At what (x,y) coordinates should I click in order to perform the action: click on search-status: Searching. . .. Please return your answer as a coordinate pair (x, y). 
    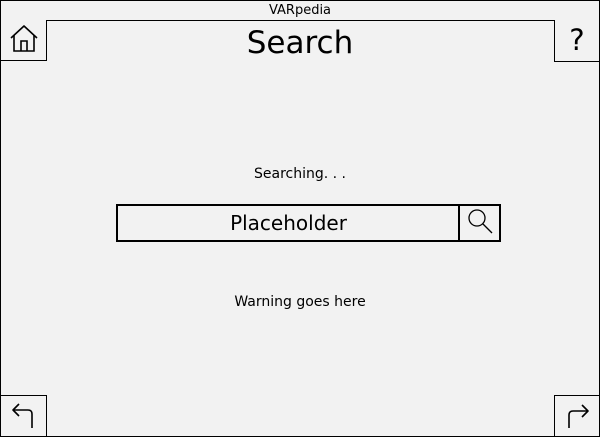
    Looking at the image, I should click on (300, 174).